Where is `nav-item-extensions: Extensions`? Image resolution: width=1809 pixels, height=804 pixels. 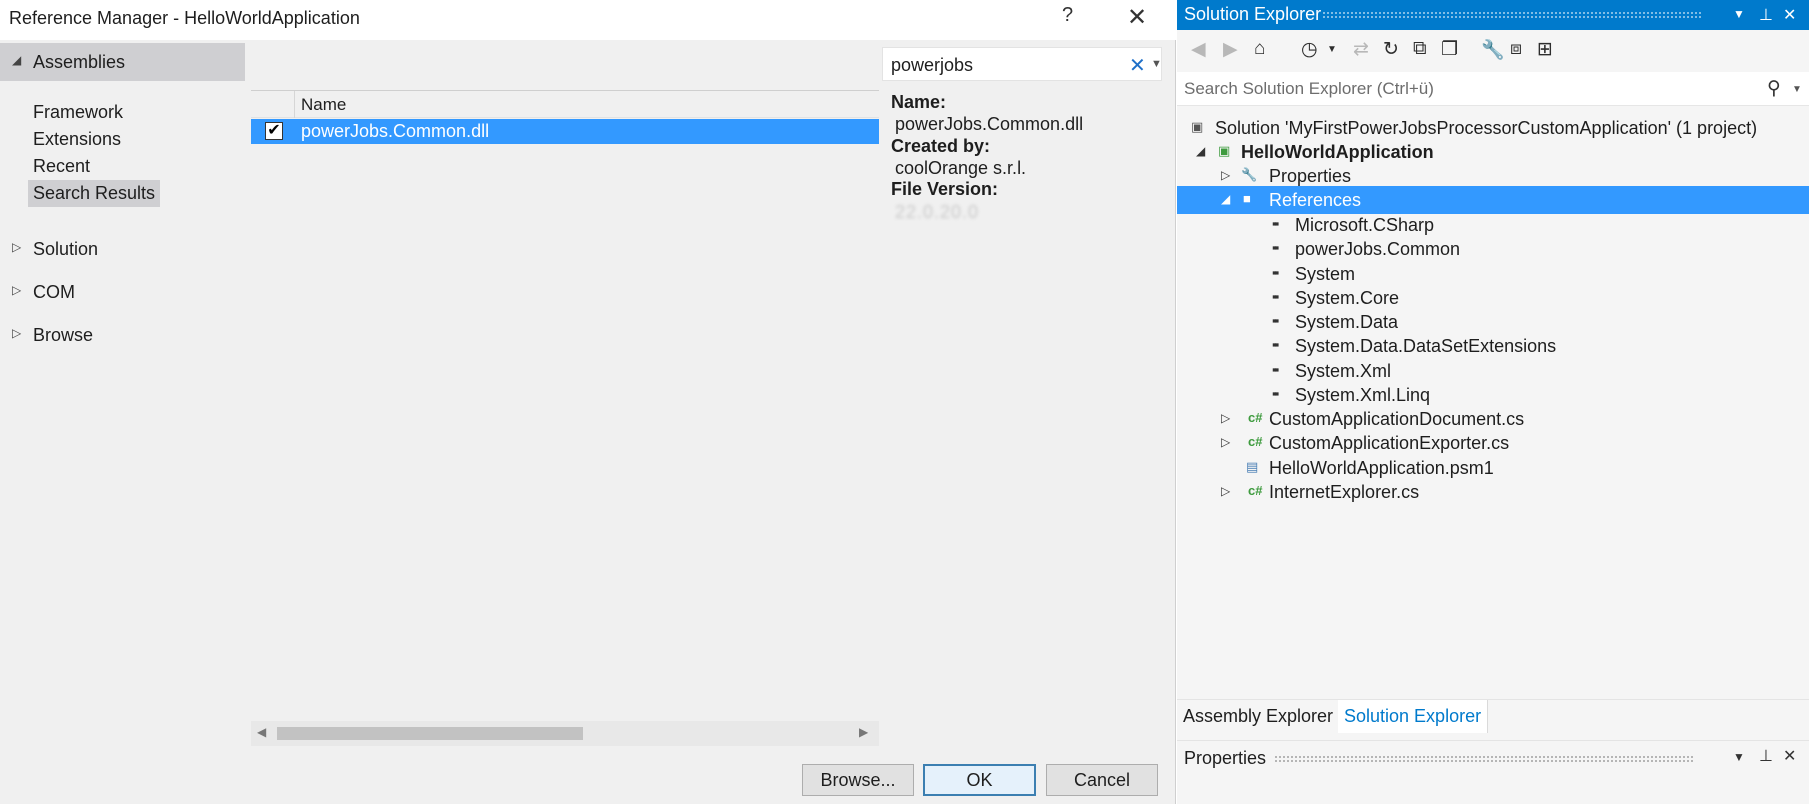
nav-item-extensions: Extensions is located at coordinates (77, 139).